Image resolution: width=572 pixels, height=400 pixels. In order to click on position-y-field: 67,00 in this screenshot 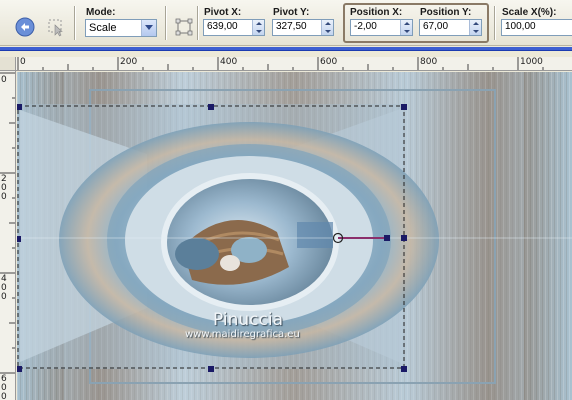, I will do `click(450, 27)`.